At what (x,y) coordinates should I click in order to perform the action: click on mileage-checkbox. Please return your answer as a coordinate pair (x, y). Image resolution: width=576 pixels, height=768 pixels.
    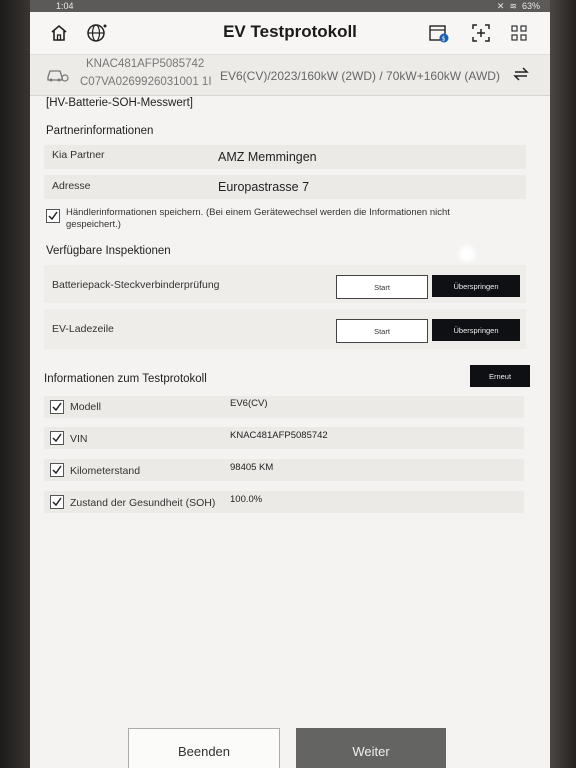
    Looking at the image, I should click on (57, 470).